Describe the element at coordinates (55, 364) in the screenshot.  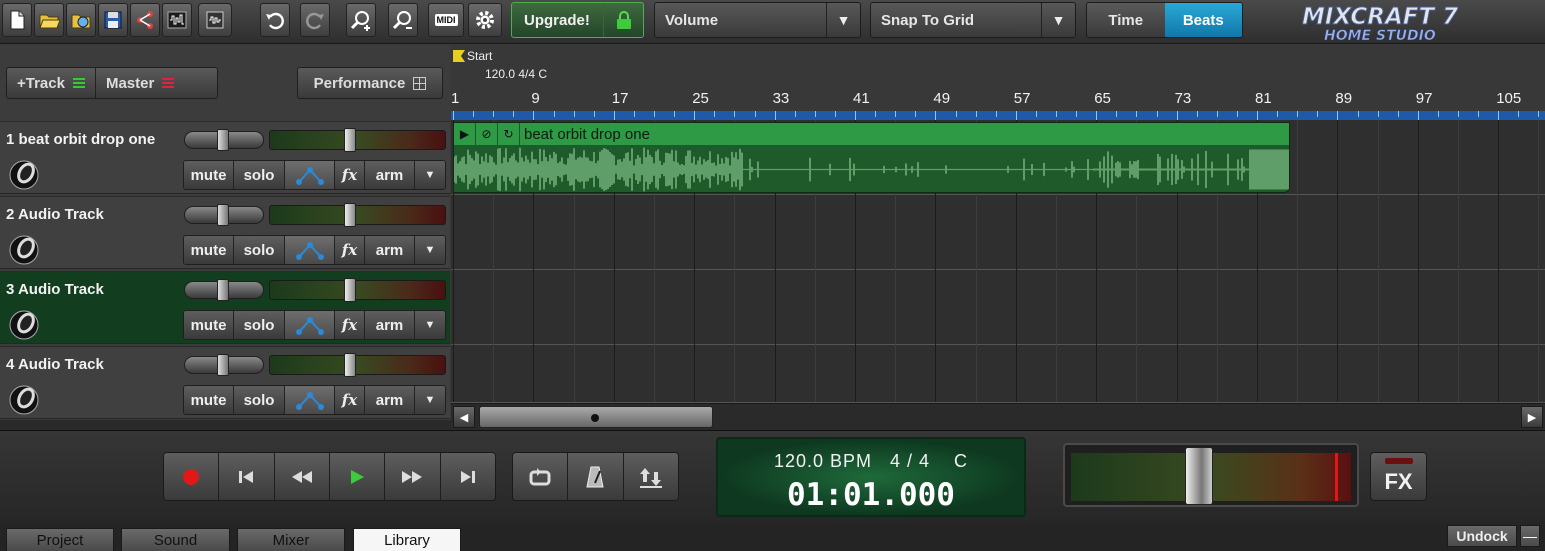
I see `track-name: 4 Audio Track` at that location.